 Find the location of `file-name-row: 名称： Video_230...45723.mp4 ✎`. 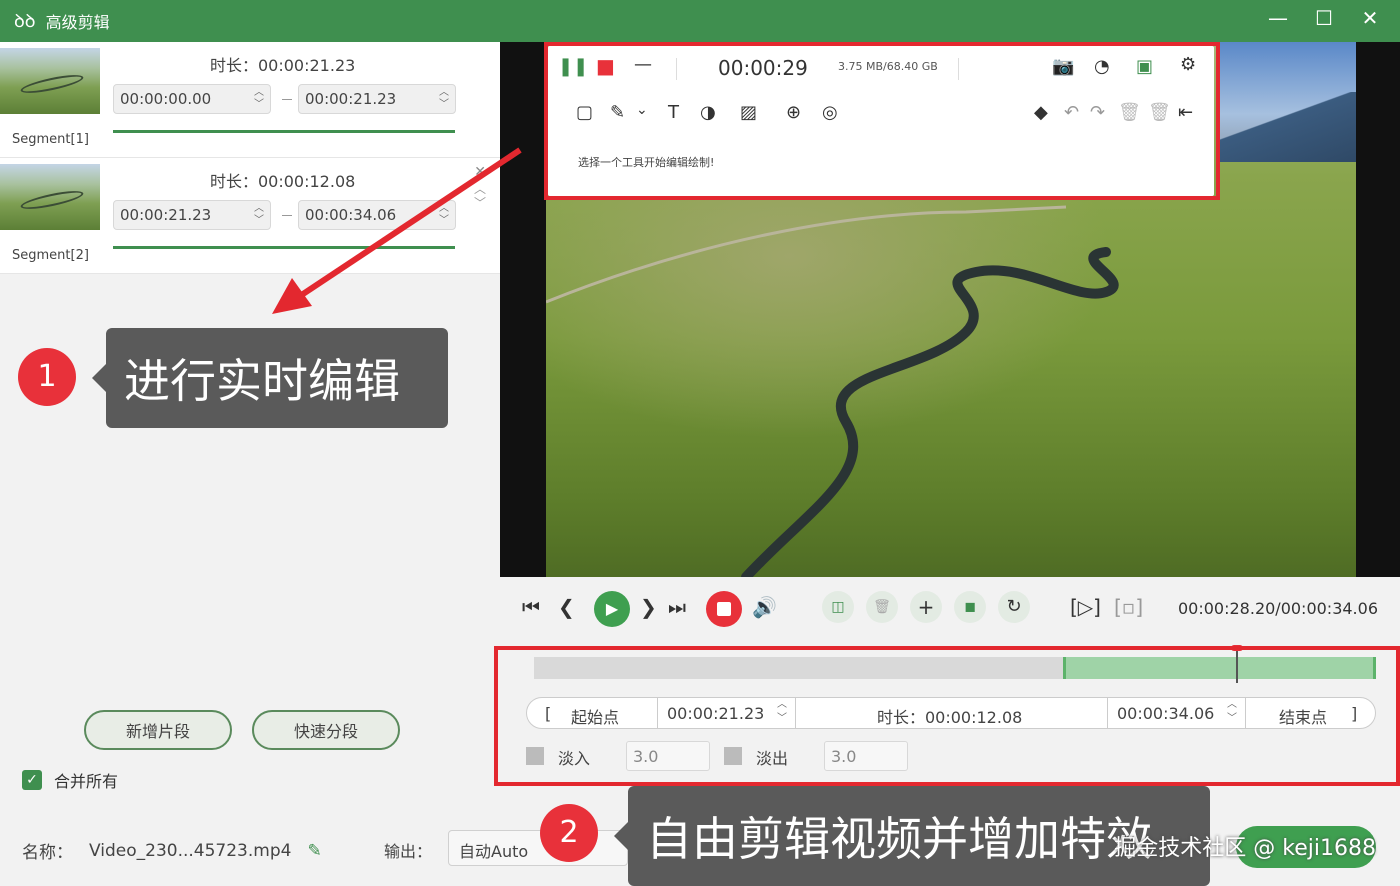

file-name-row: 名称： Video_230...45723.mp4 ✎ is located at coordinates (172, 851).